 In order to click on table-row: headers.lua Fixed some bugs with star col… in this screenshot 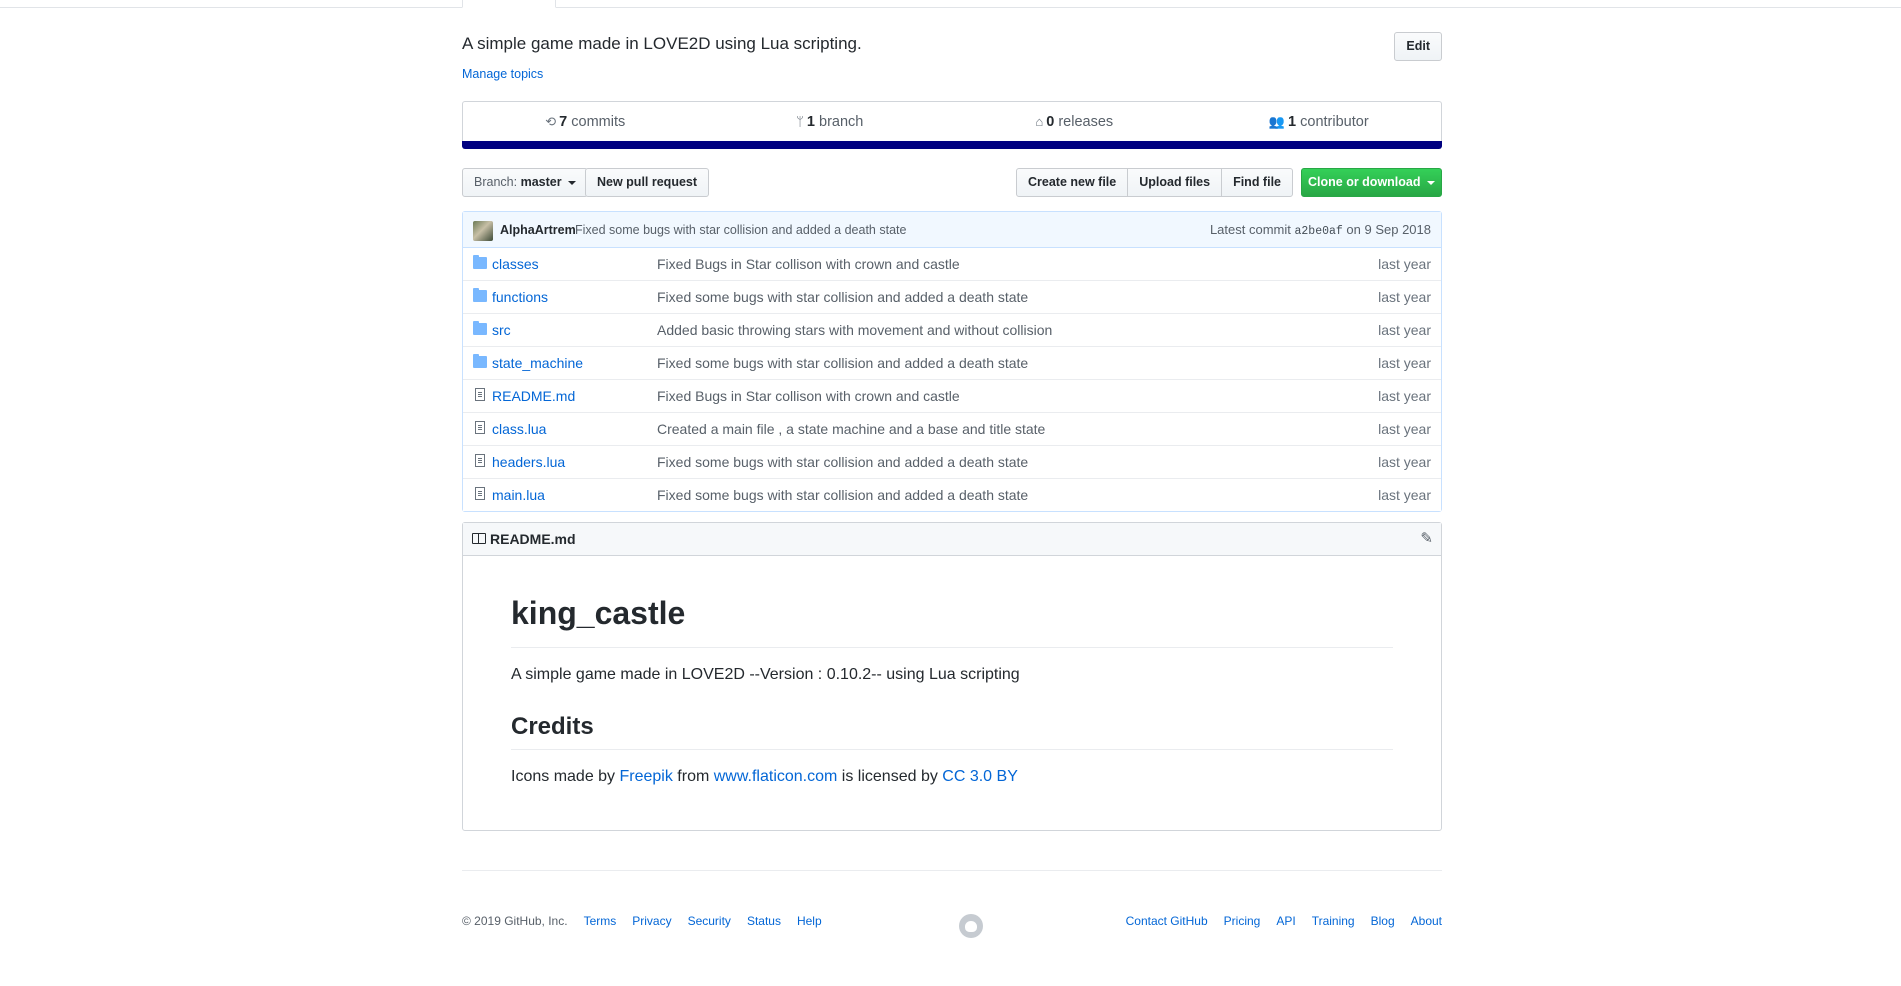, I will do `click(952, 461)`.